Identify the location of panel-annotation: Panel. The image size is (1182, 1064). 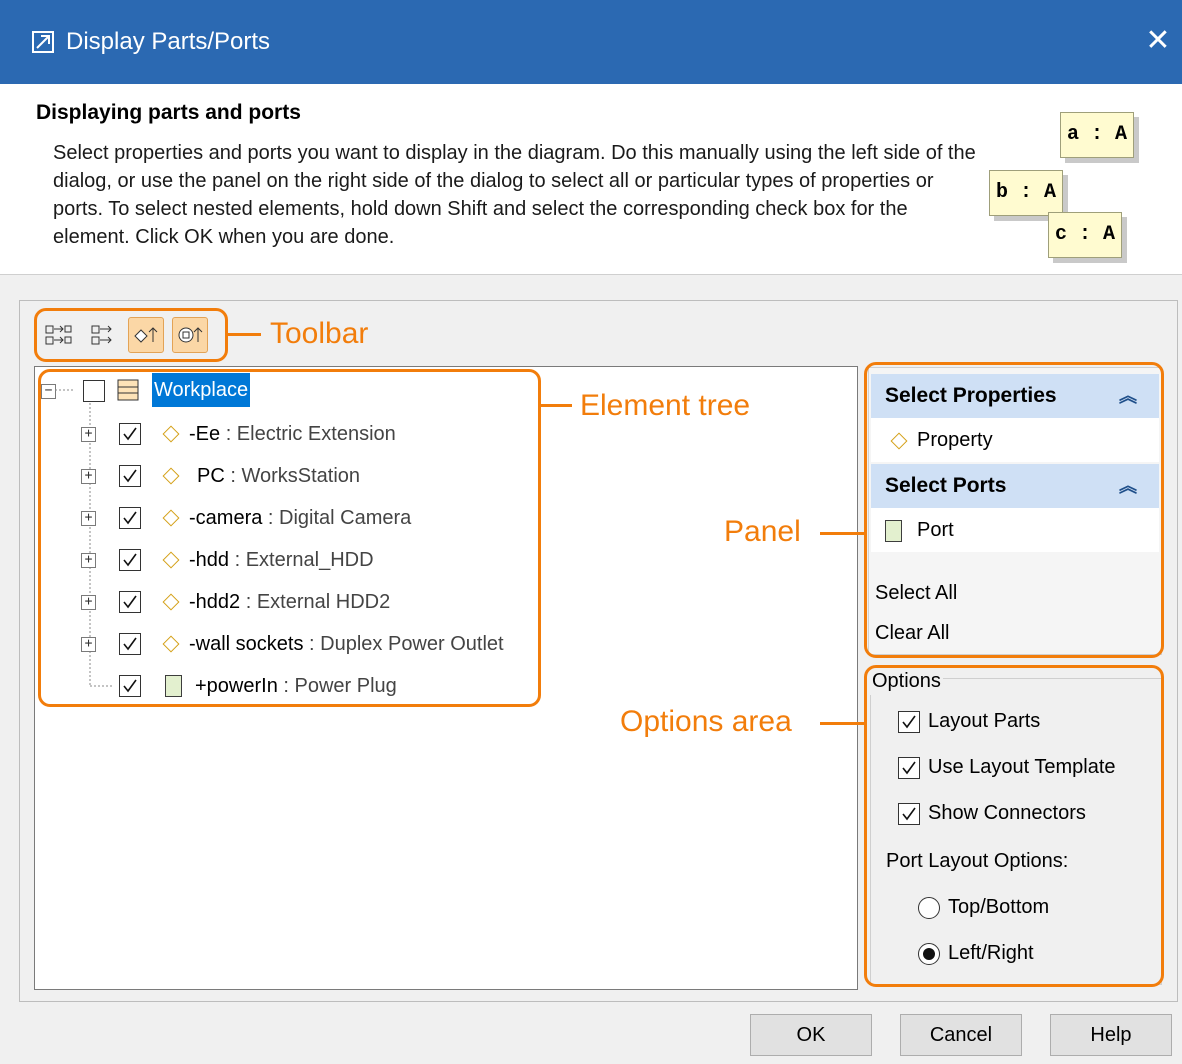
(762, 531).